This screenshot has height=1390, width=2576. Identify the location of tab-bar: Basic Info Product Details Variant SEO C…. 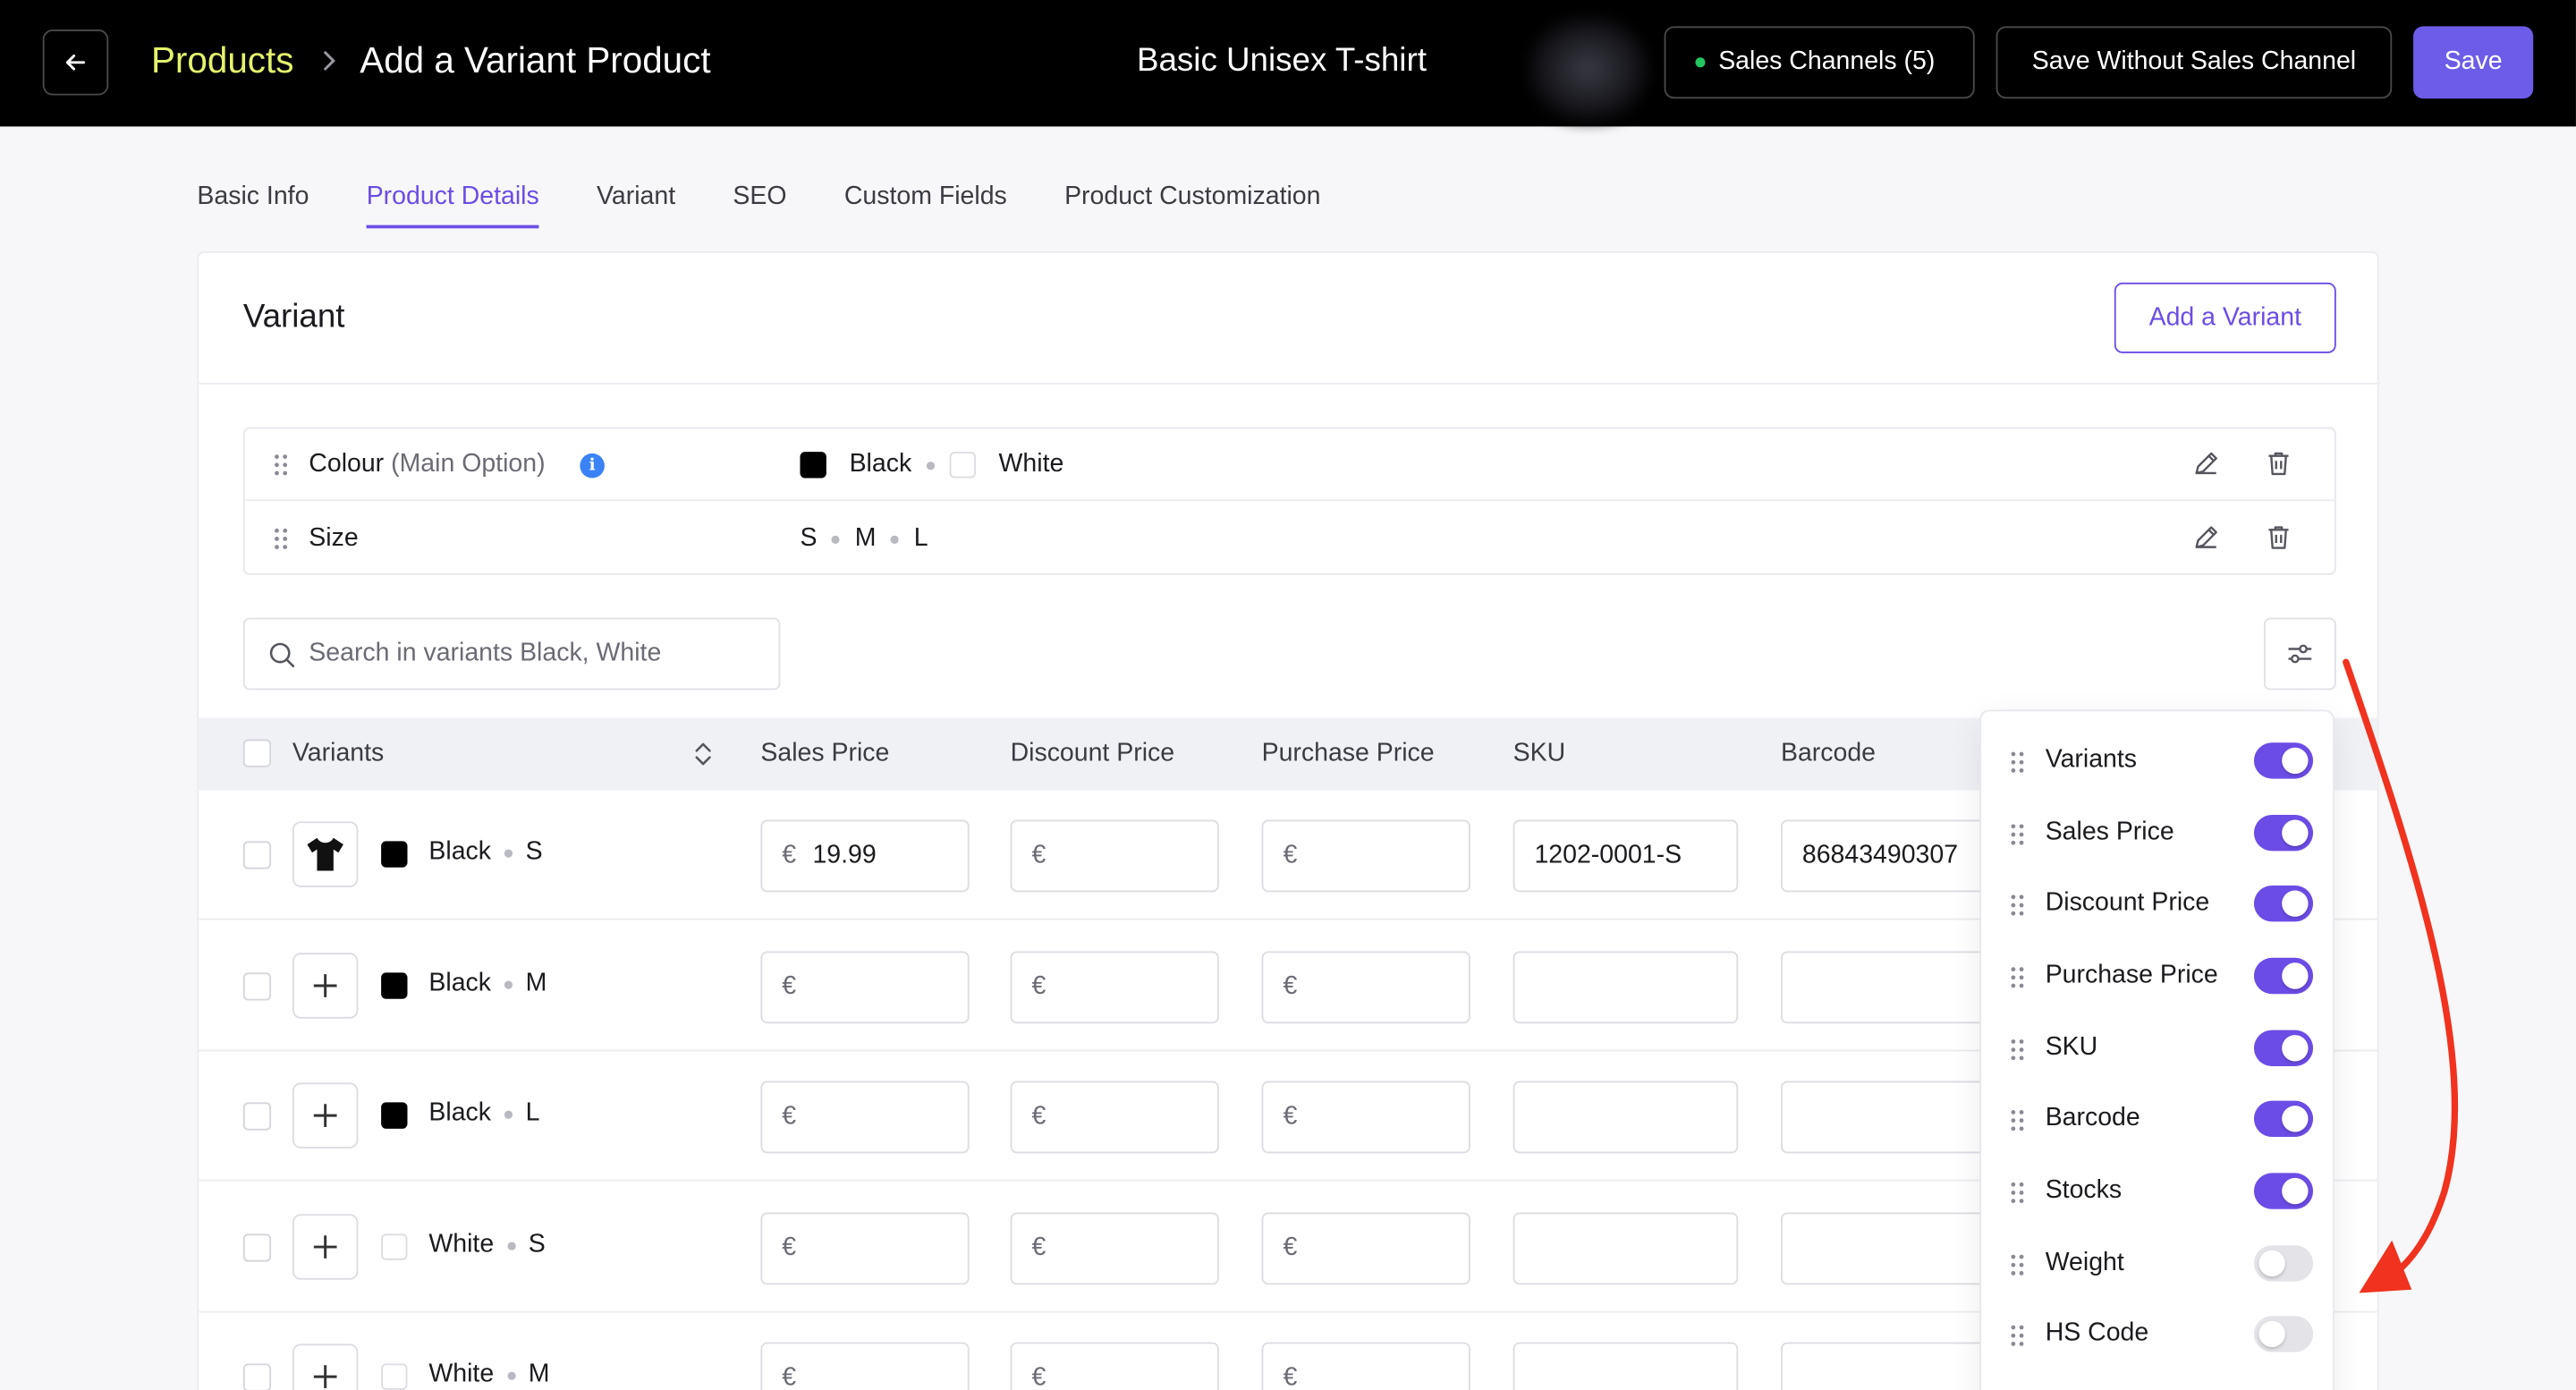
(787, 205).